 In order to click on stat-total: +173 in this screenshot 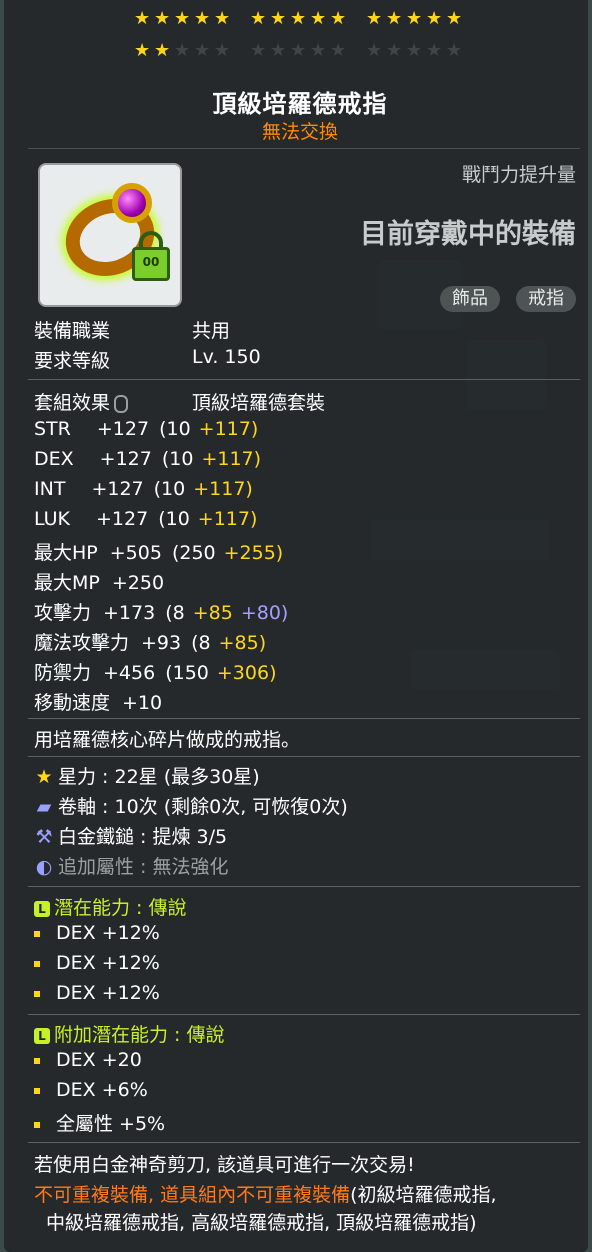, I will do `click(129, 613)`.